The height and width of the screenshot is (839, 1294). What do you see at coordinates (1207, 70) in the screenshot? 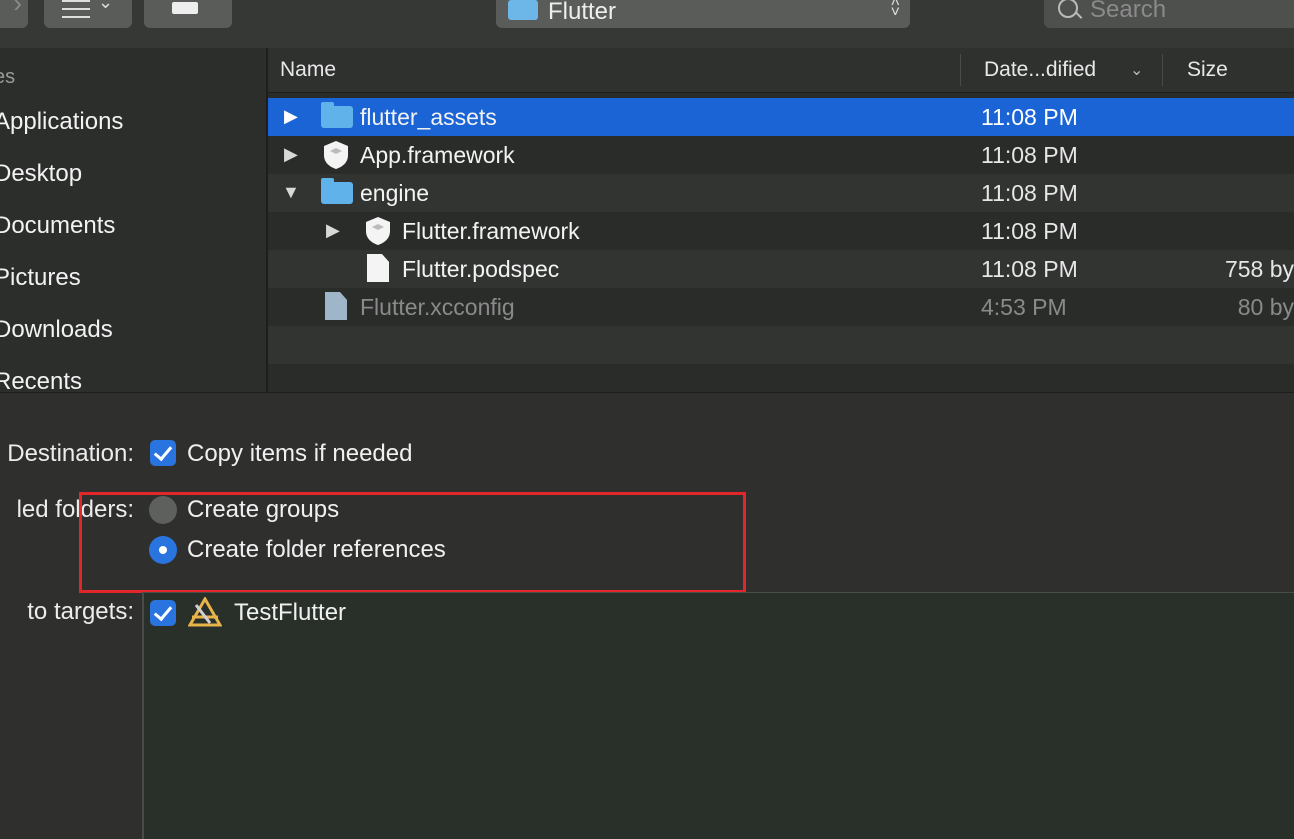
I see `column-size: Size` at bounding box center [1207, 70].